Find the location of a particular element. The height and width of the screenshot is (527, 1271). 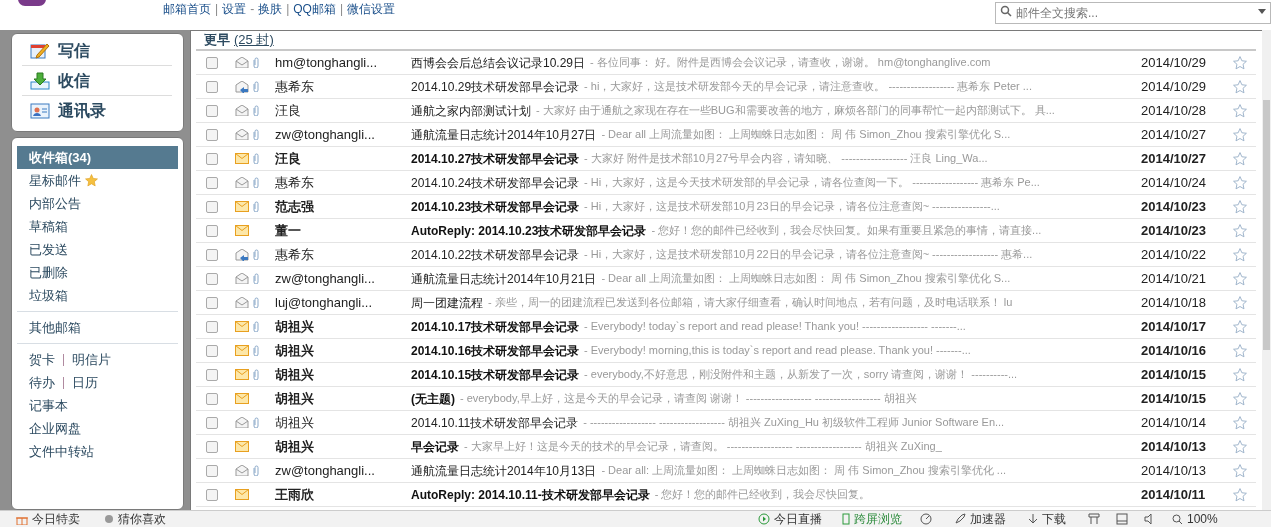

status-bar-item: 跨屏浏览 is located at coordinates (872, 518).